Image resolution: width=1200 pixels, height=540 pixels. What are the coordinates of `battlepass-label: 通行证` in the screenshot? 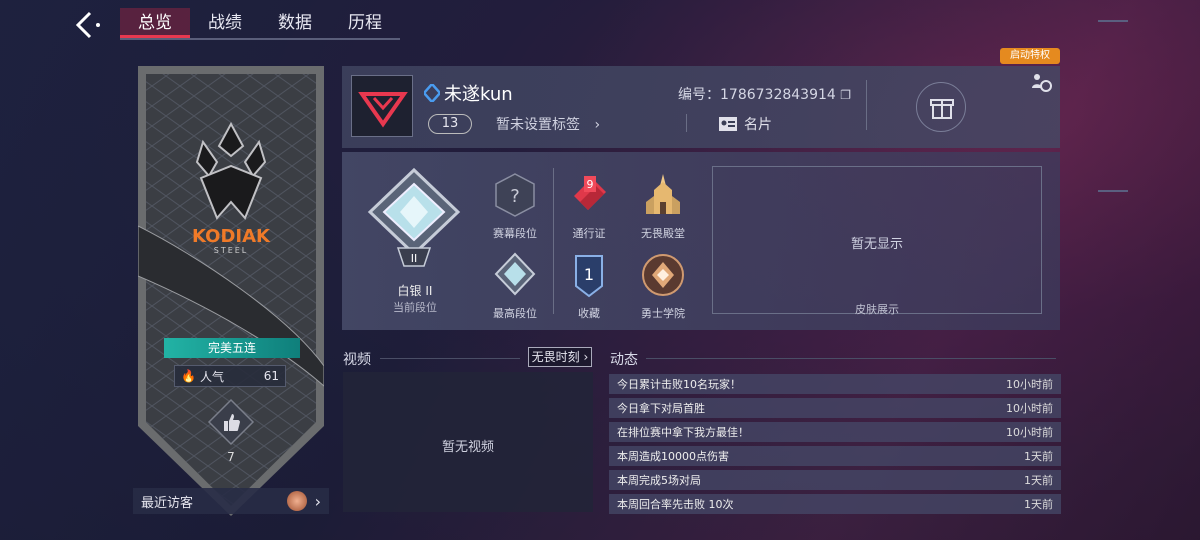 It's located at (589, 233).